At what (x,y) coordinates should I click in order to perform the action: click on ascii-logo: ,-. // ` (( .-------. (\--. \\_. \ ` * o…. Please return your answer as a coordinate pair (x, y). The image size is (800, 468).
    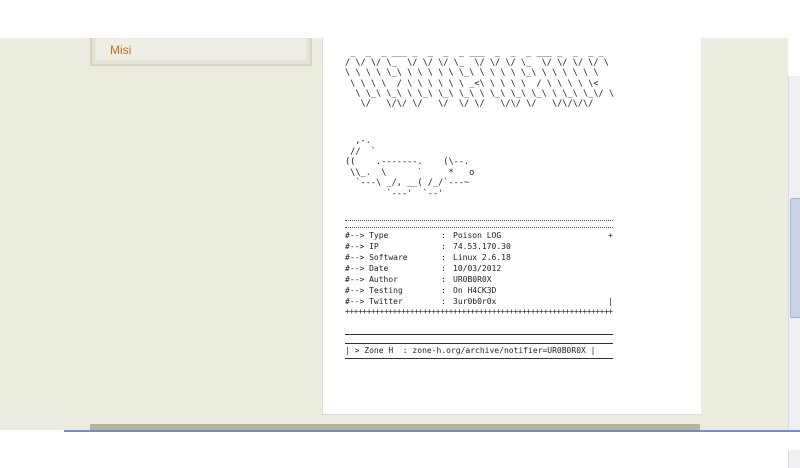
    Looking at the image, I should click on (410, 167).